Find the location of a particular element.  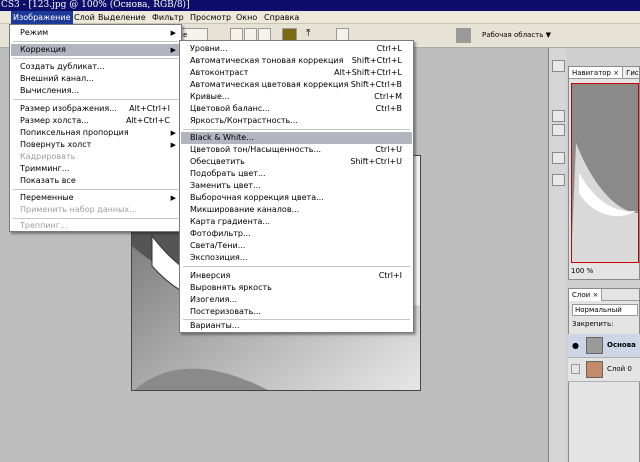

tab-navigator: Навигатор × is located at coordinates (596, 72).